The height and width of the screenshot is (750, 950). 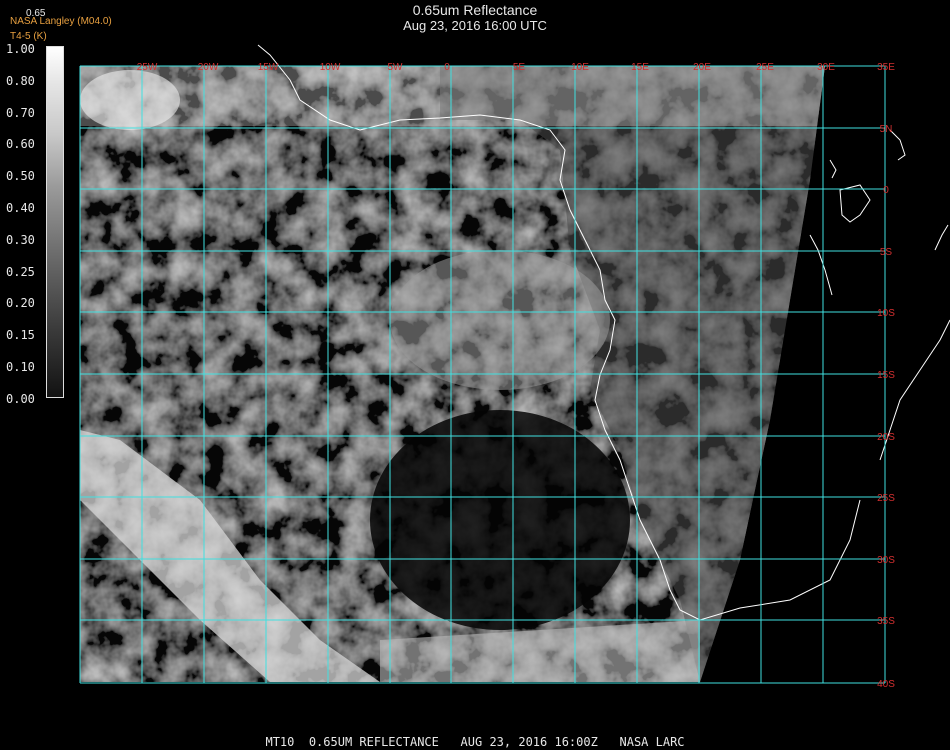 What do you see at coordinates (20, 112) in the screenshot?
I see `colorbar-tick-label: 0.70` at bounding box center [20, 112].